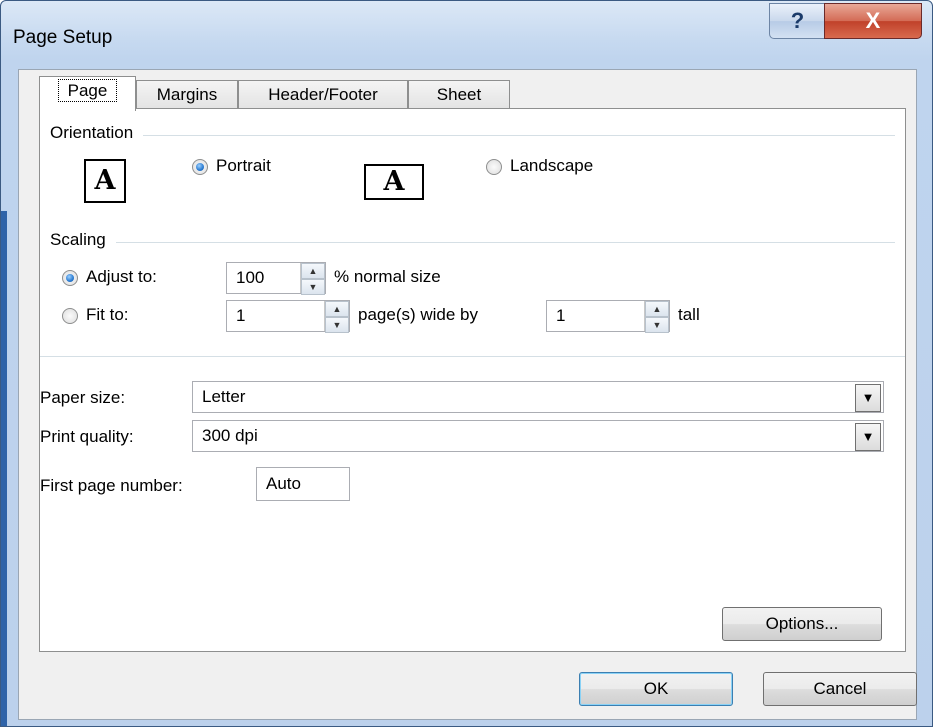 The image size is (933, 727). What do you see at coordinates (418, 314) in the screenshot?
I see `fit-wide-suffix: page(s) wide by` at bounding box center [418, 314].